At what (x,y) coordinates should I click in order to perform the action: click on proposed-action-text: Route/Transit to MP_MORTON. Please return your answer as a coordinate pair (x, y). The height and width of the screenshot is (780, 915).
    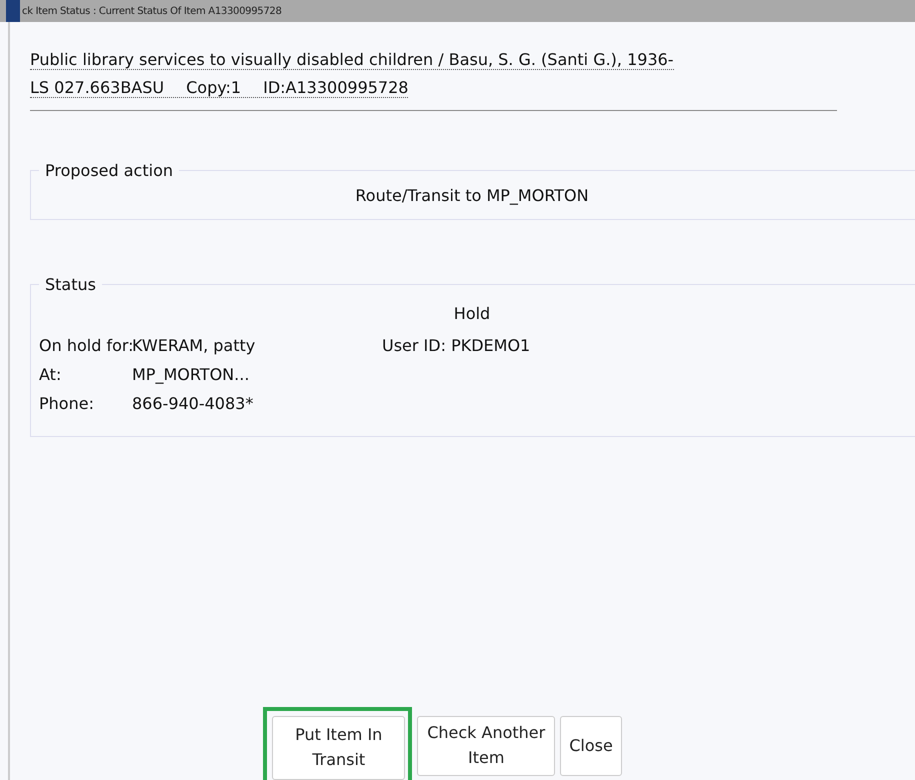
    Looking at the image, I should click on (472, 196).